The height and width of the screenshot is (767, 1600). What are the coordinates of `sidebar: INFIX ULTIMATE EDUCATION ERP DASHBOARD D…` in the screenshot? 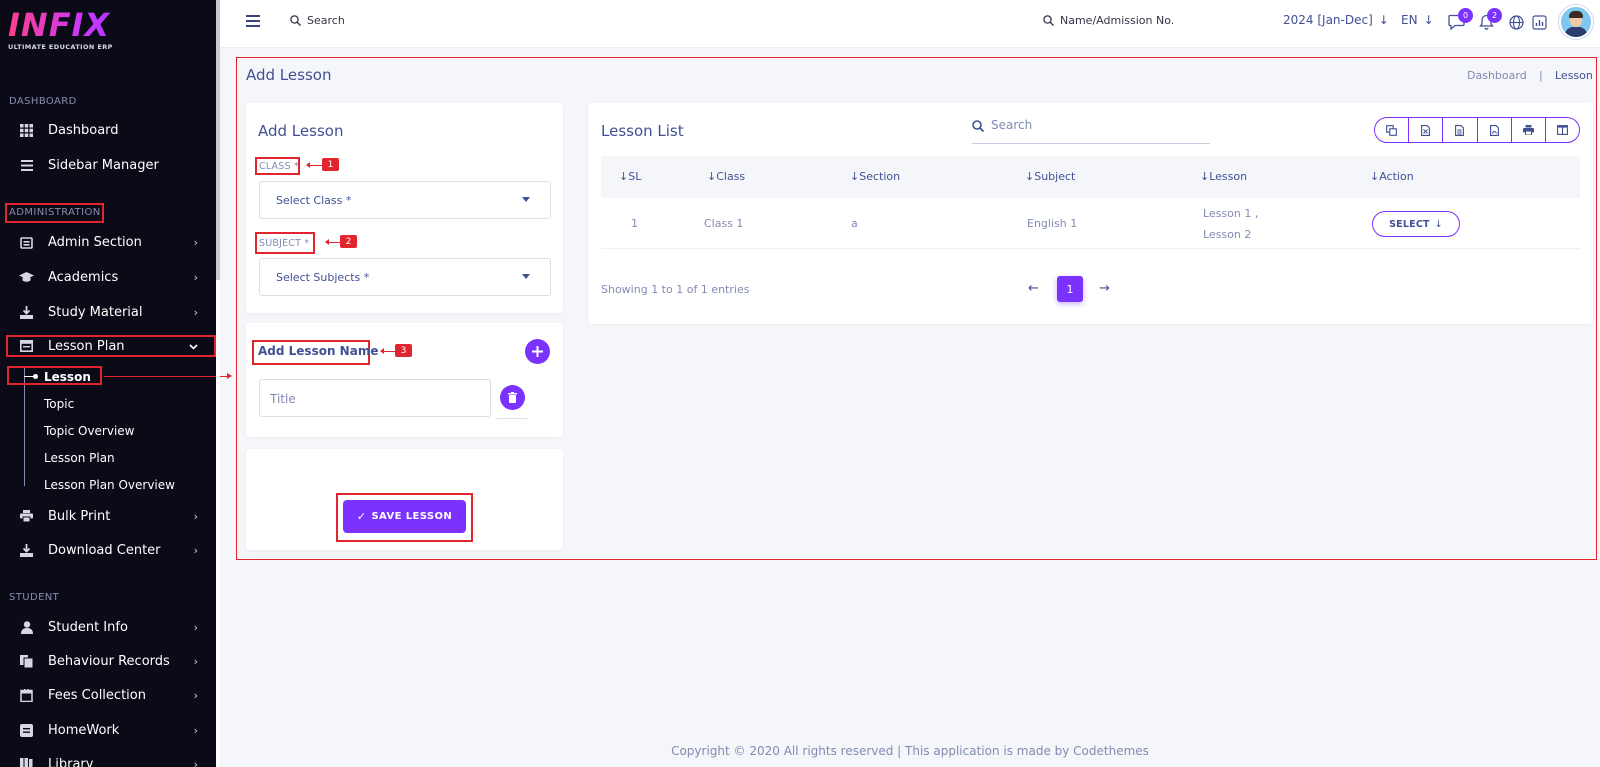 It's located at (110, 383).